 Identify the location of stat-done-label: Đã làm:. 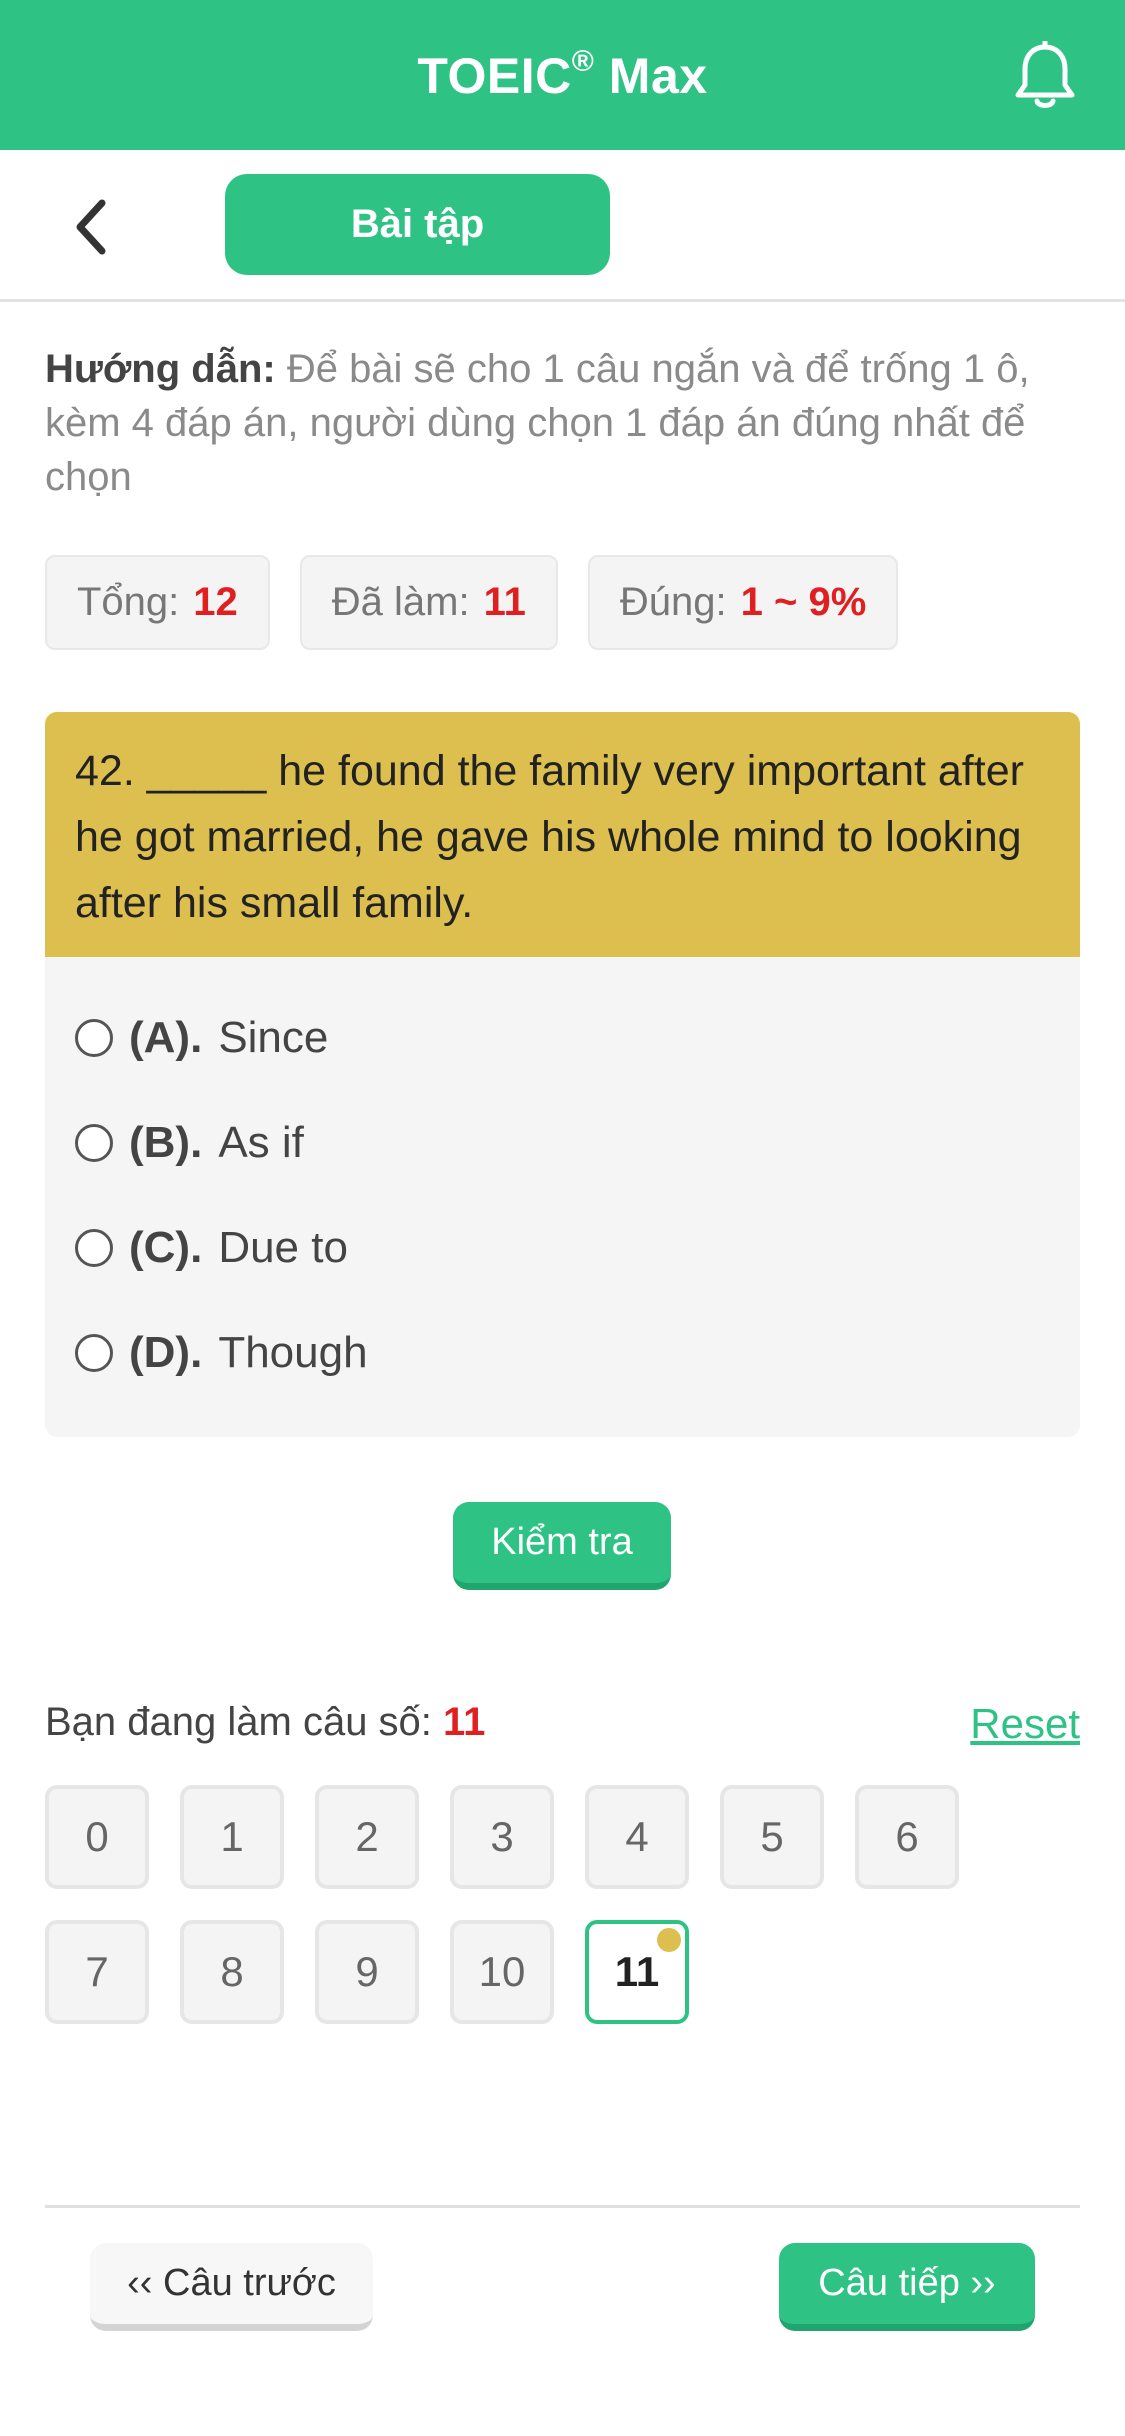
(400, 602).